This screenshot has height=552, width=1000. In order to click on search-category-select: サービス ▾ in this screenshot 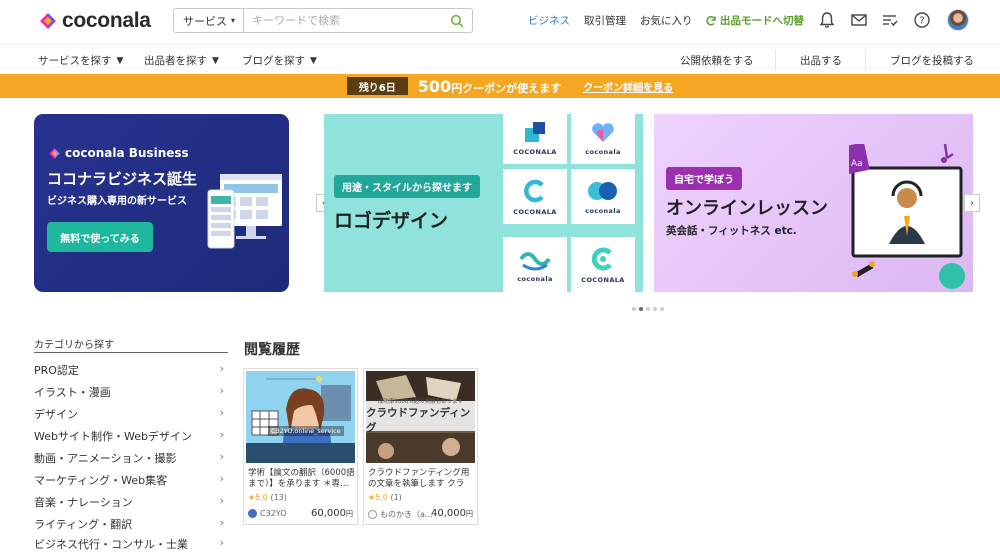, I will do `click(209, 20)`.